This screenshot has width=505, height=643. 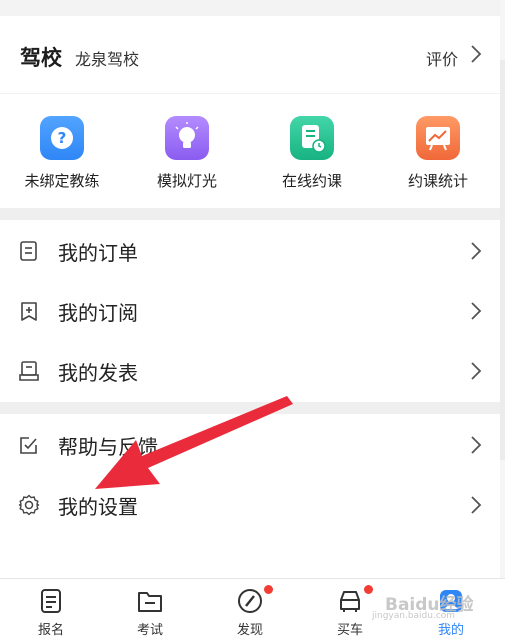 What do you see at coordinates (98, 313) in the screenshot?
I see `menu-item-label: 我的订阅` at bounding box center [98, 313].